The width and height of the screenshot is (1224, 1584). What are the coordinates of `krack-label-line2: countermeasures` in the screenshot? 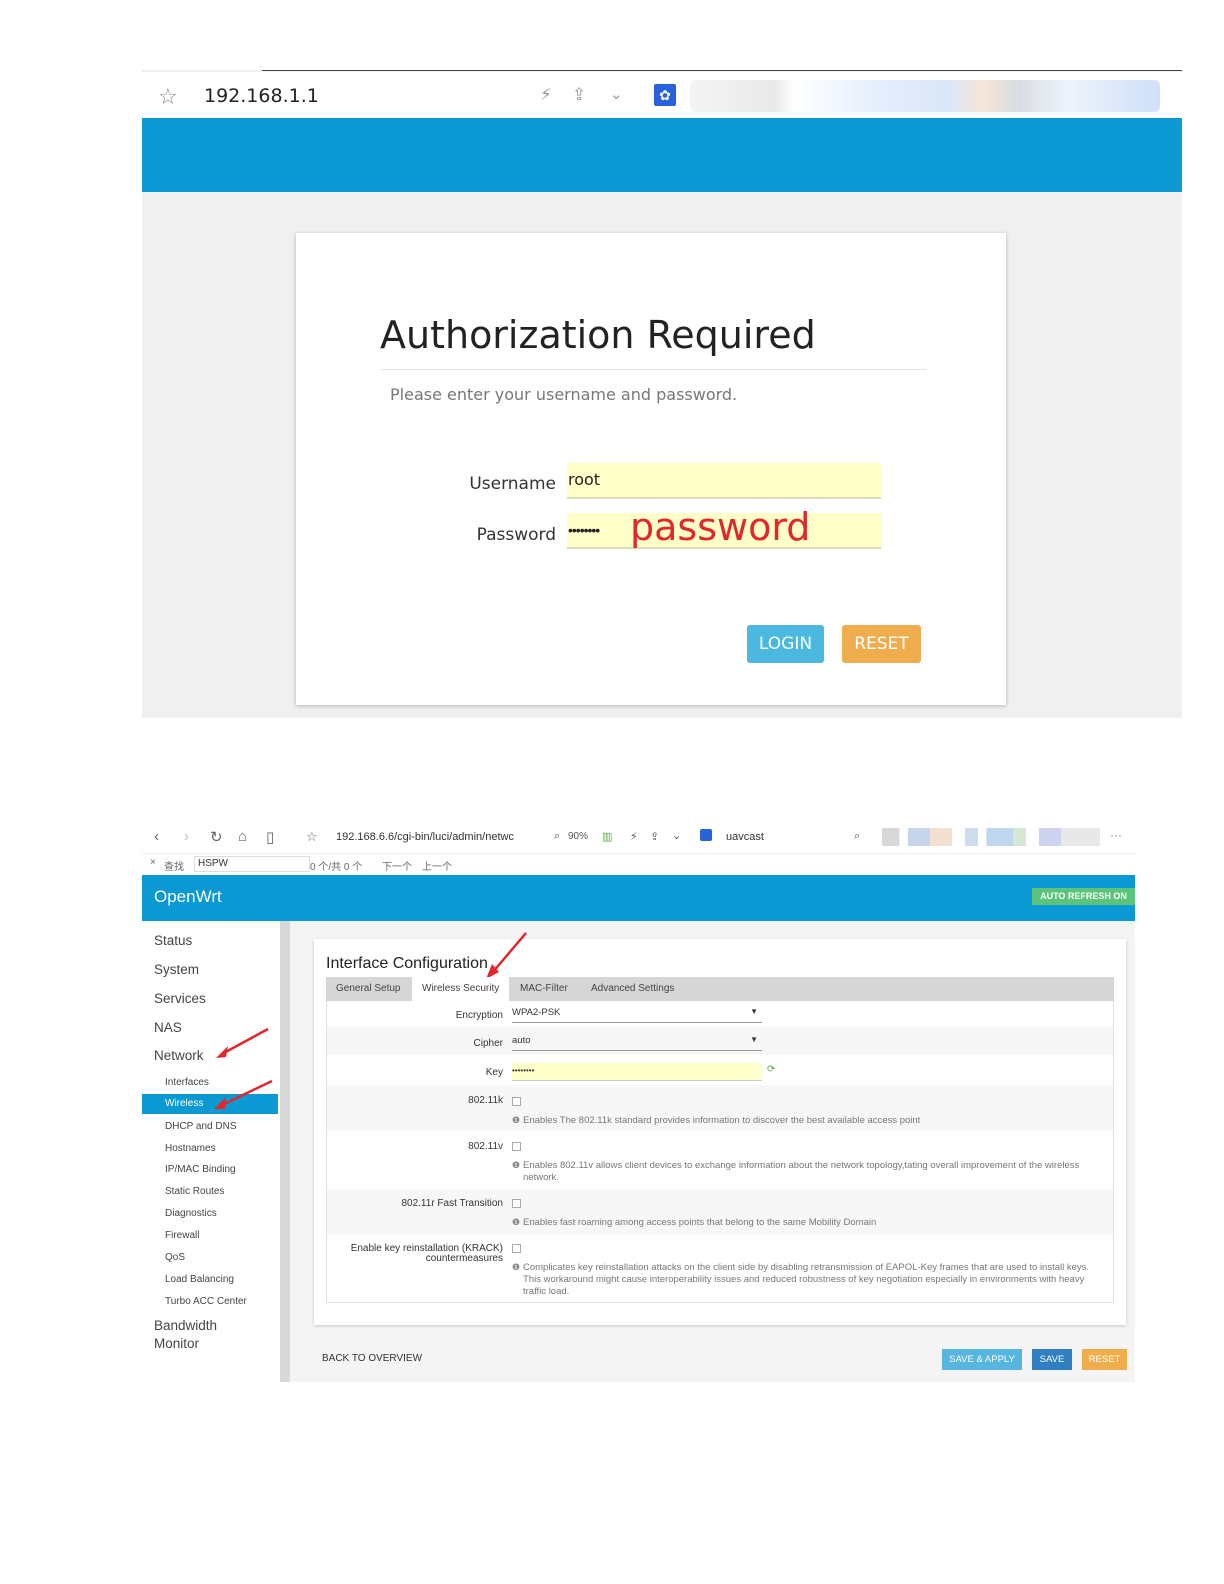 It's located at (464, 1258).